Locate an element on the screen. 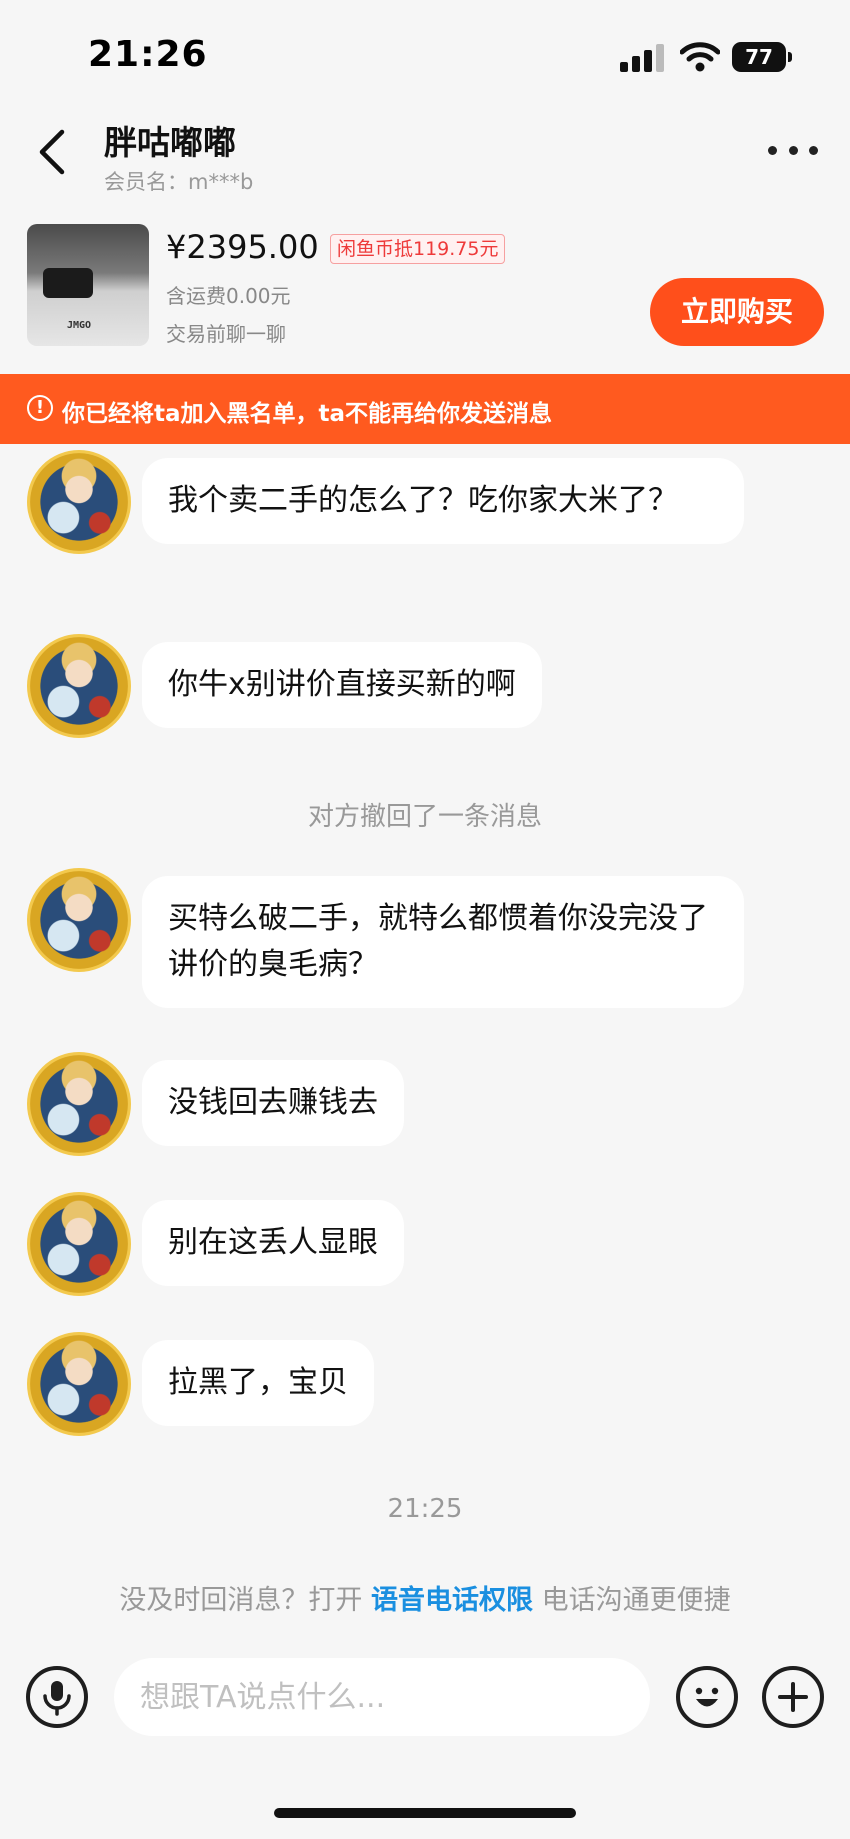  message-bubble: 你牛x别讲价直接买新的啊 is located at coordinates (342, 685).